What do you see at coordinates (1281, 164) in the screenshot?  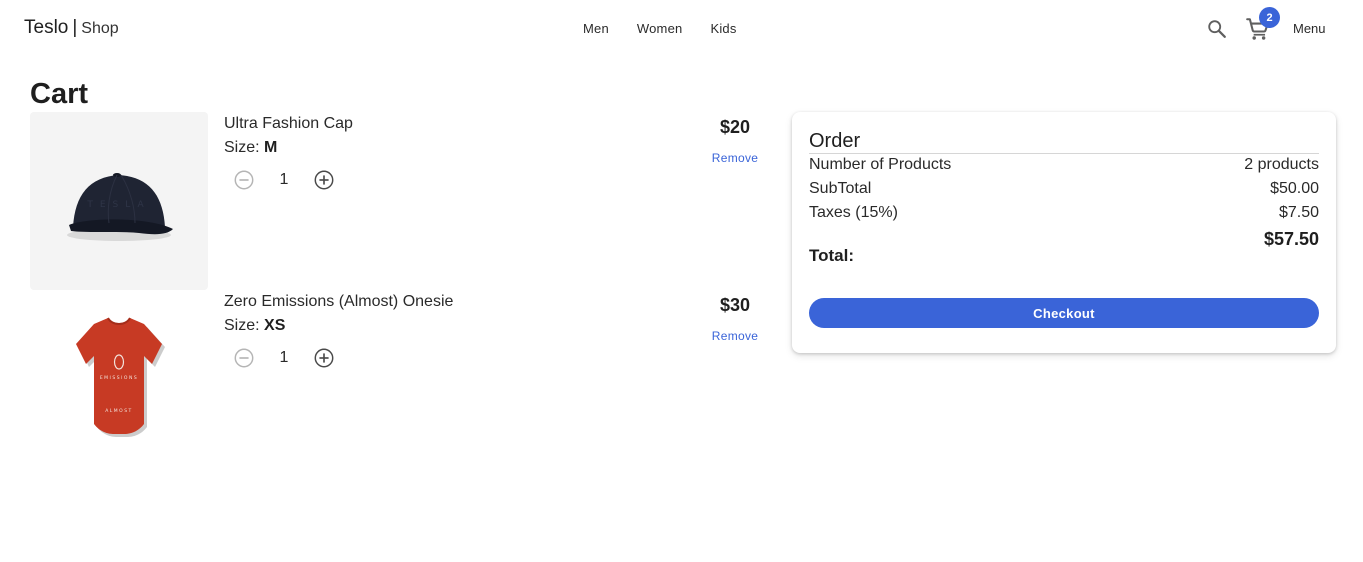 I see `row-value: 2 products` at bounding box center [1281, 164].